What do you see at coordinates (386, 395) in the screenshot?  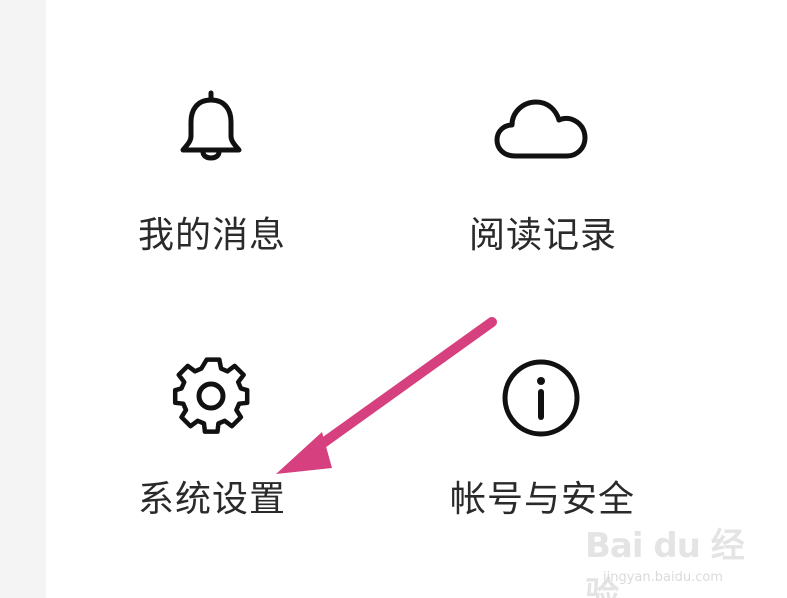 I see `annotation-arrow` at bounding box center [386, 395].